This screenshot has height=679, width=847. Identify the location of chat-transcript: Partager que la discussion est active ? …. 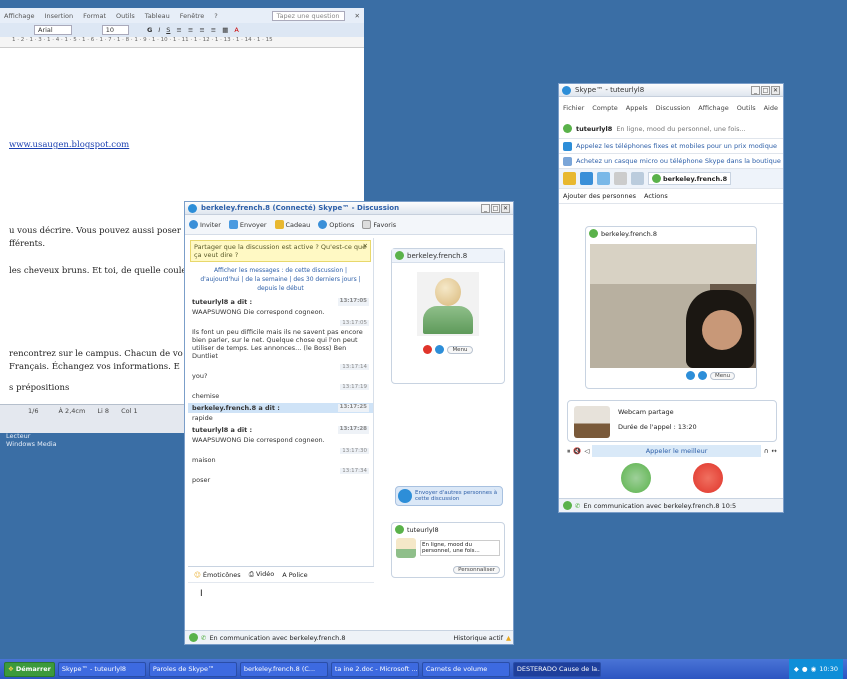
(281, 425).